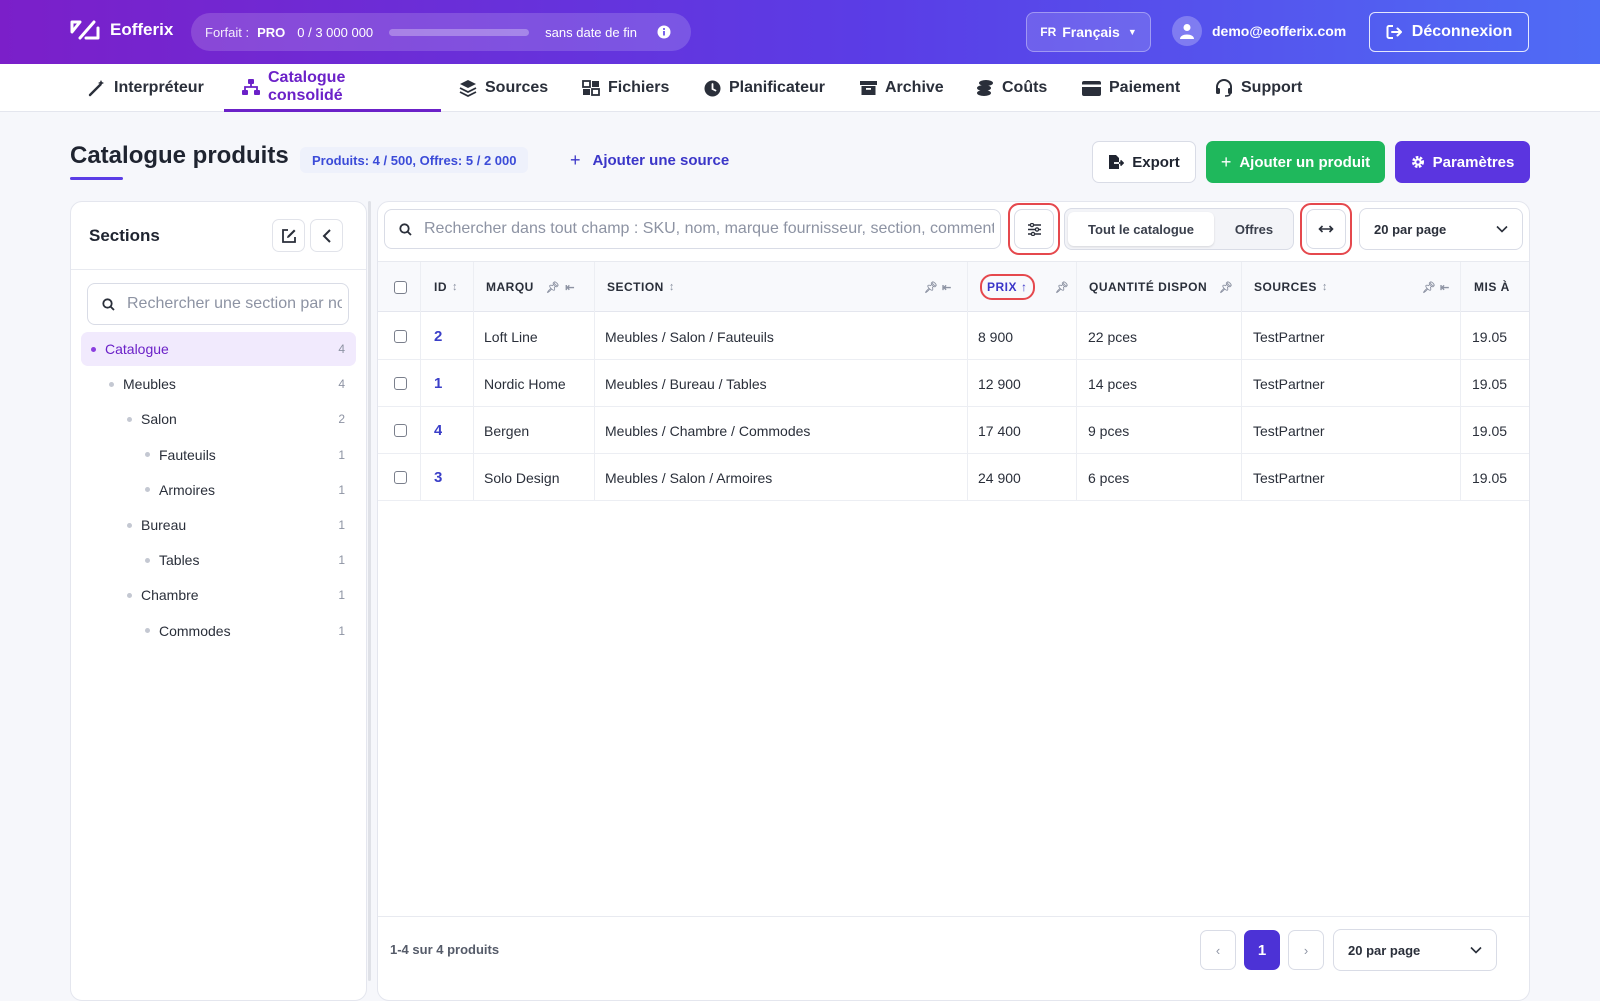  Describe the element at coordinates (1025, 87) in the screenshot. I see `nav-label: Coûts` at that location.